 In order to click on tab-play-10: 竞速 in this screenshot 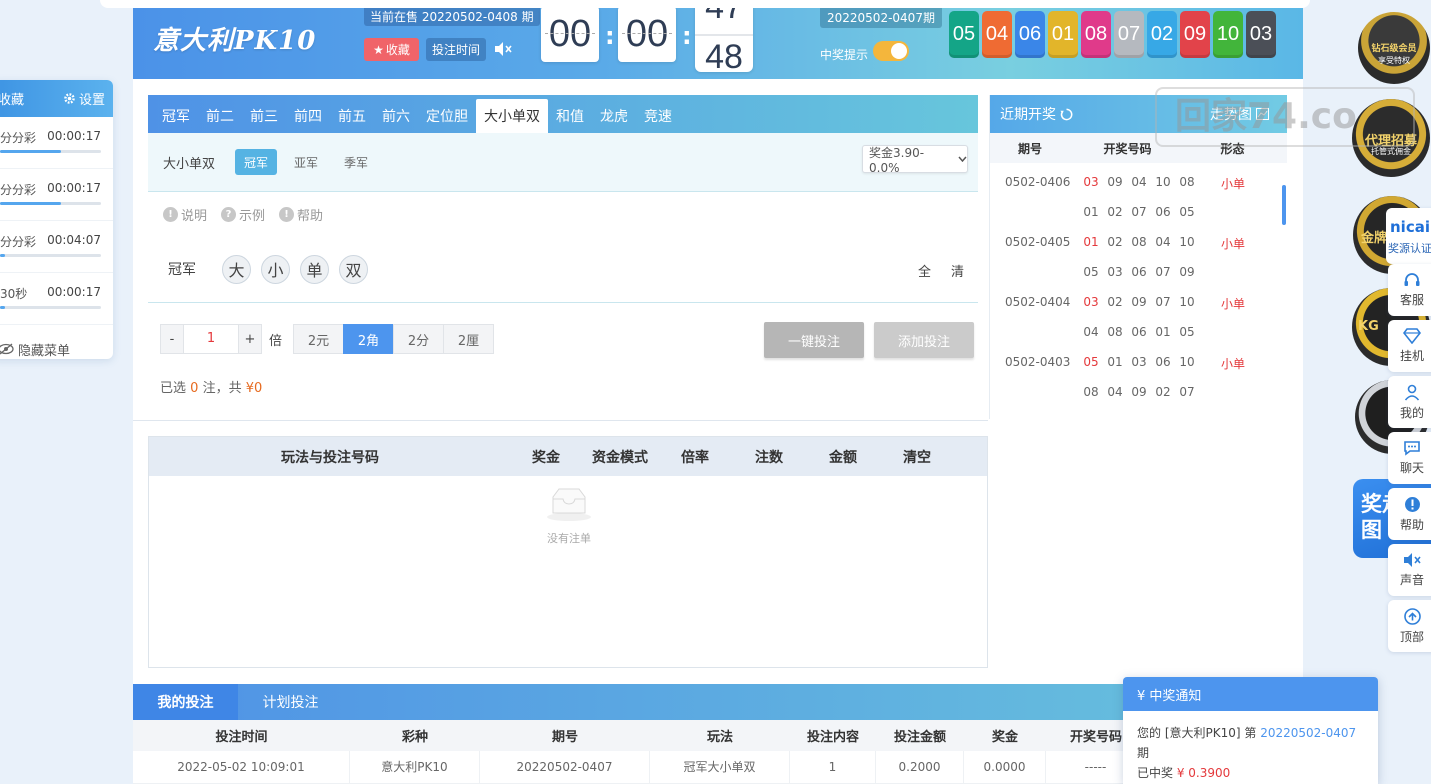, I will do `click(658, 116)`.